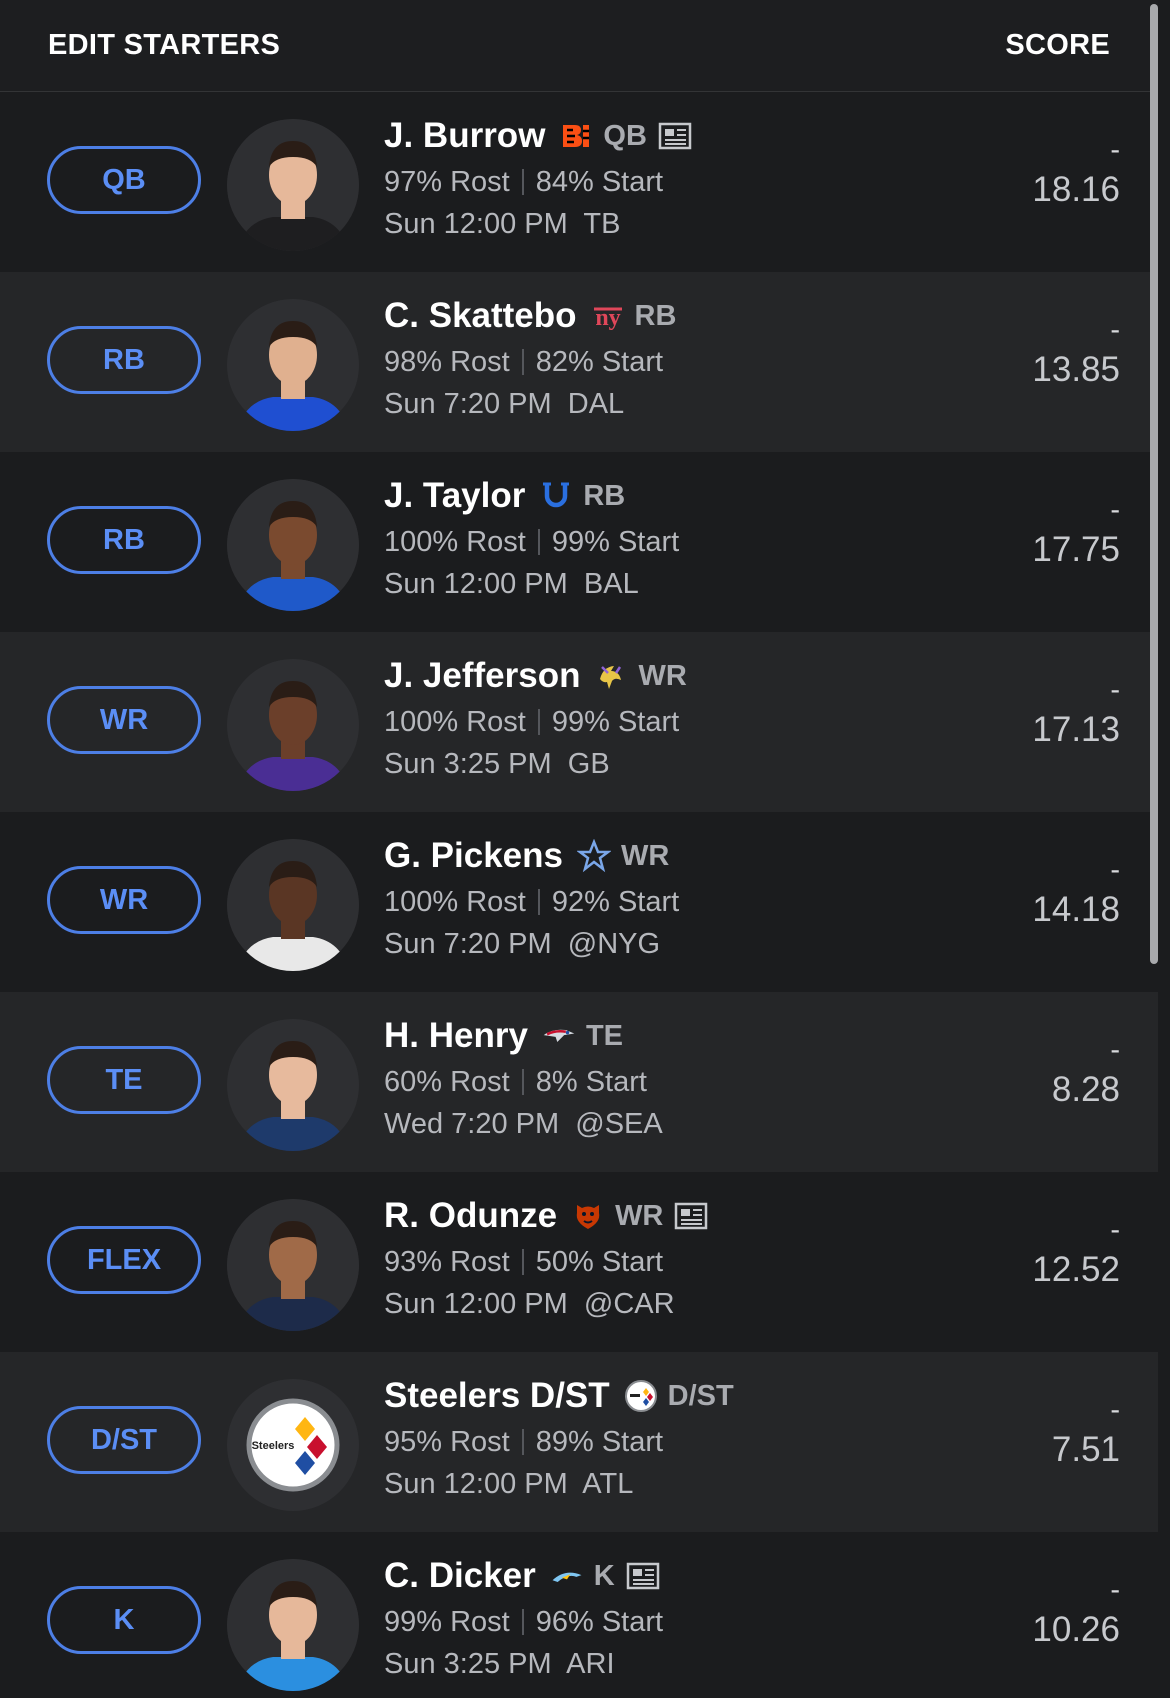 Image resolution: width=1170 pixels, height=1698 pixels. What do you see at coordinates (559, 1442) in the screenshot?
I see `ownership-stats: 95% Rost 89% Start` at bounding box center [559, 1442].